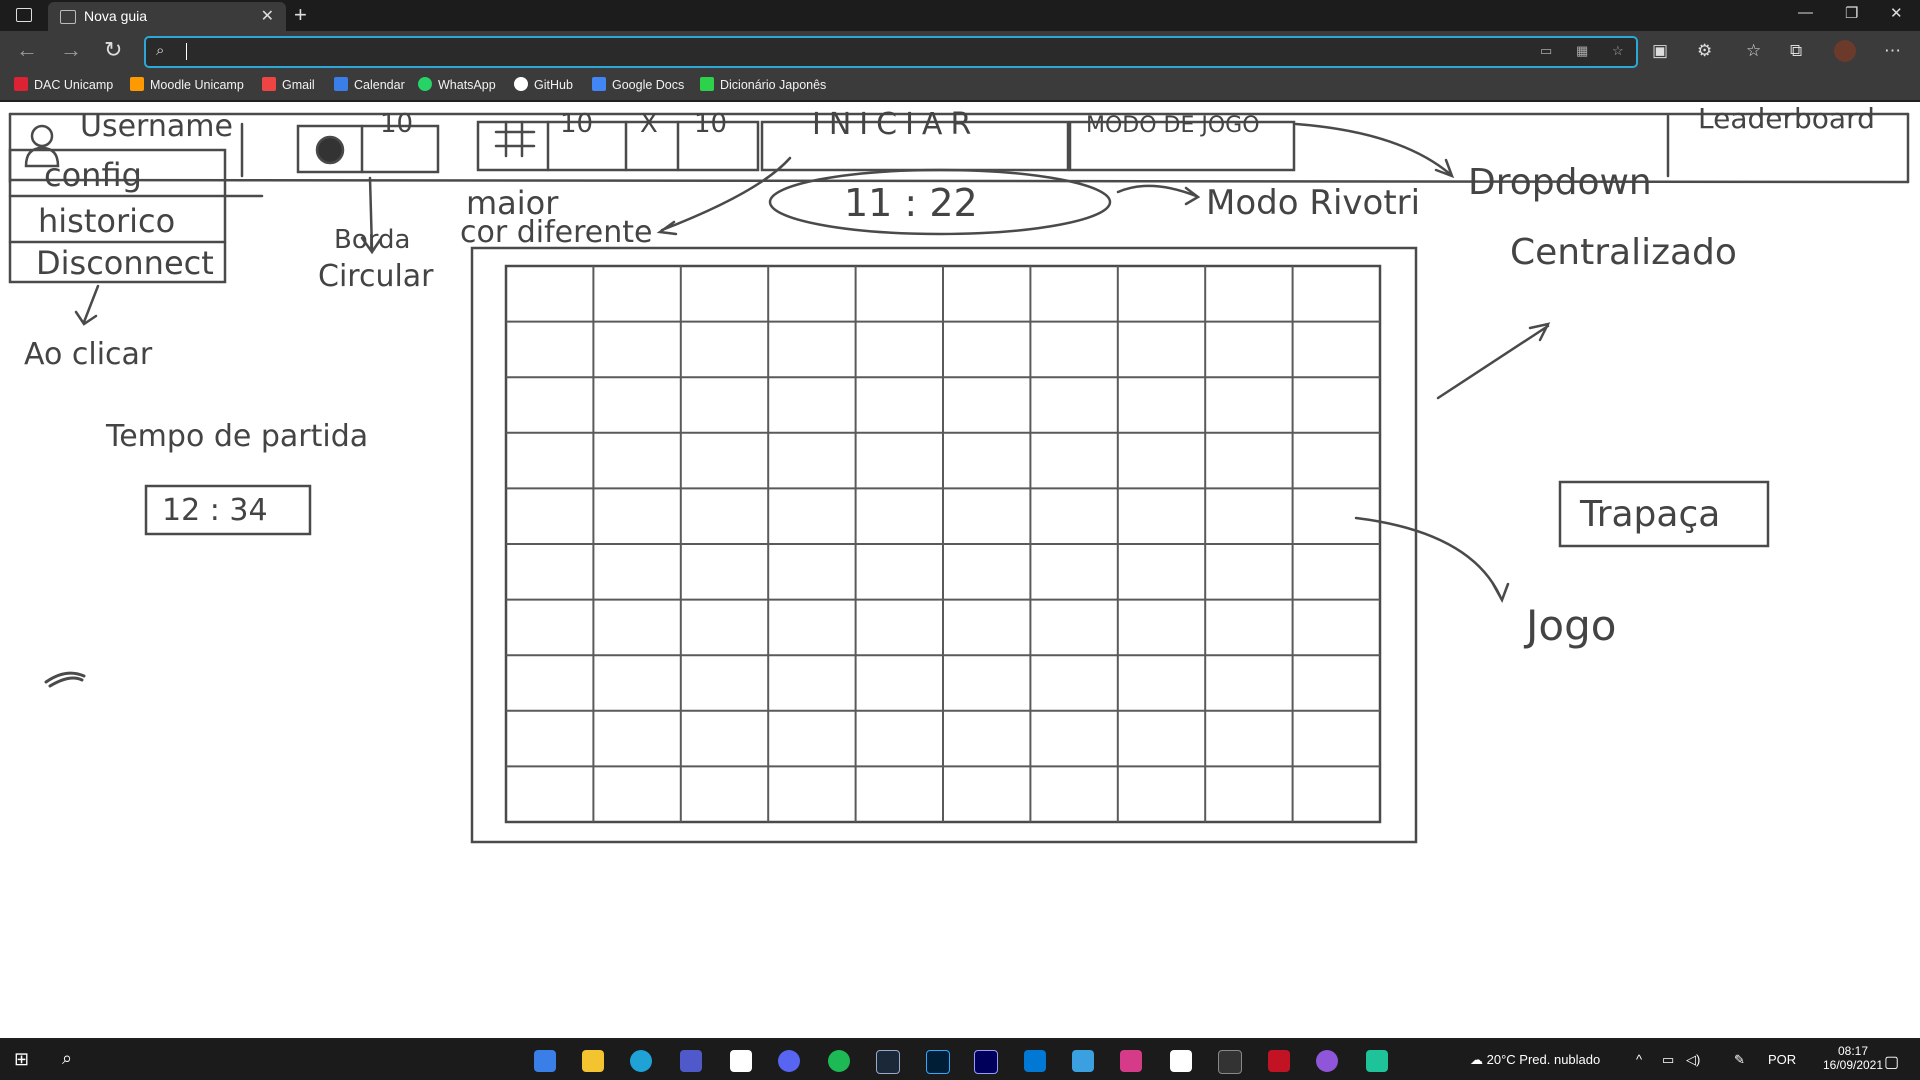 This screenshot has width=1920, height=1080. I want to click on bookmark-whatsapp: WhatsApp, so click(457, 84).